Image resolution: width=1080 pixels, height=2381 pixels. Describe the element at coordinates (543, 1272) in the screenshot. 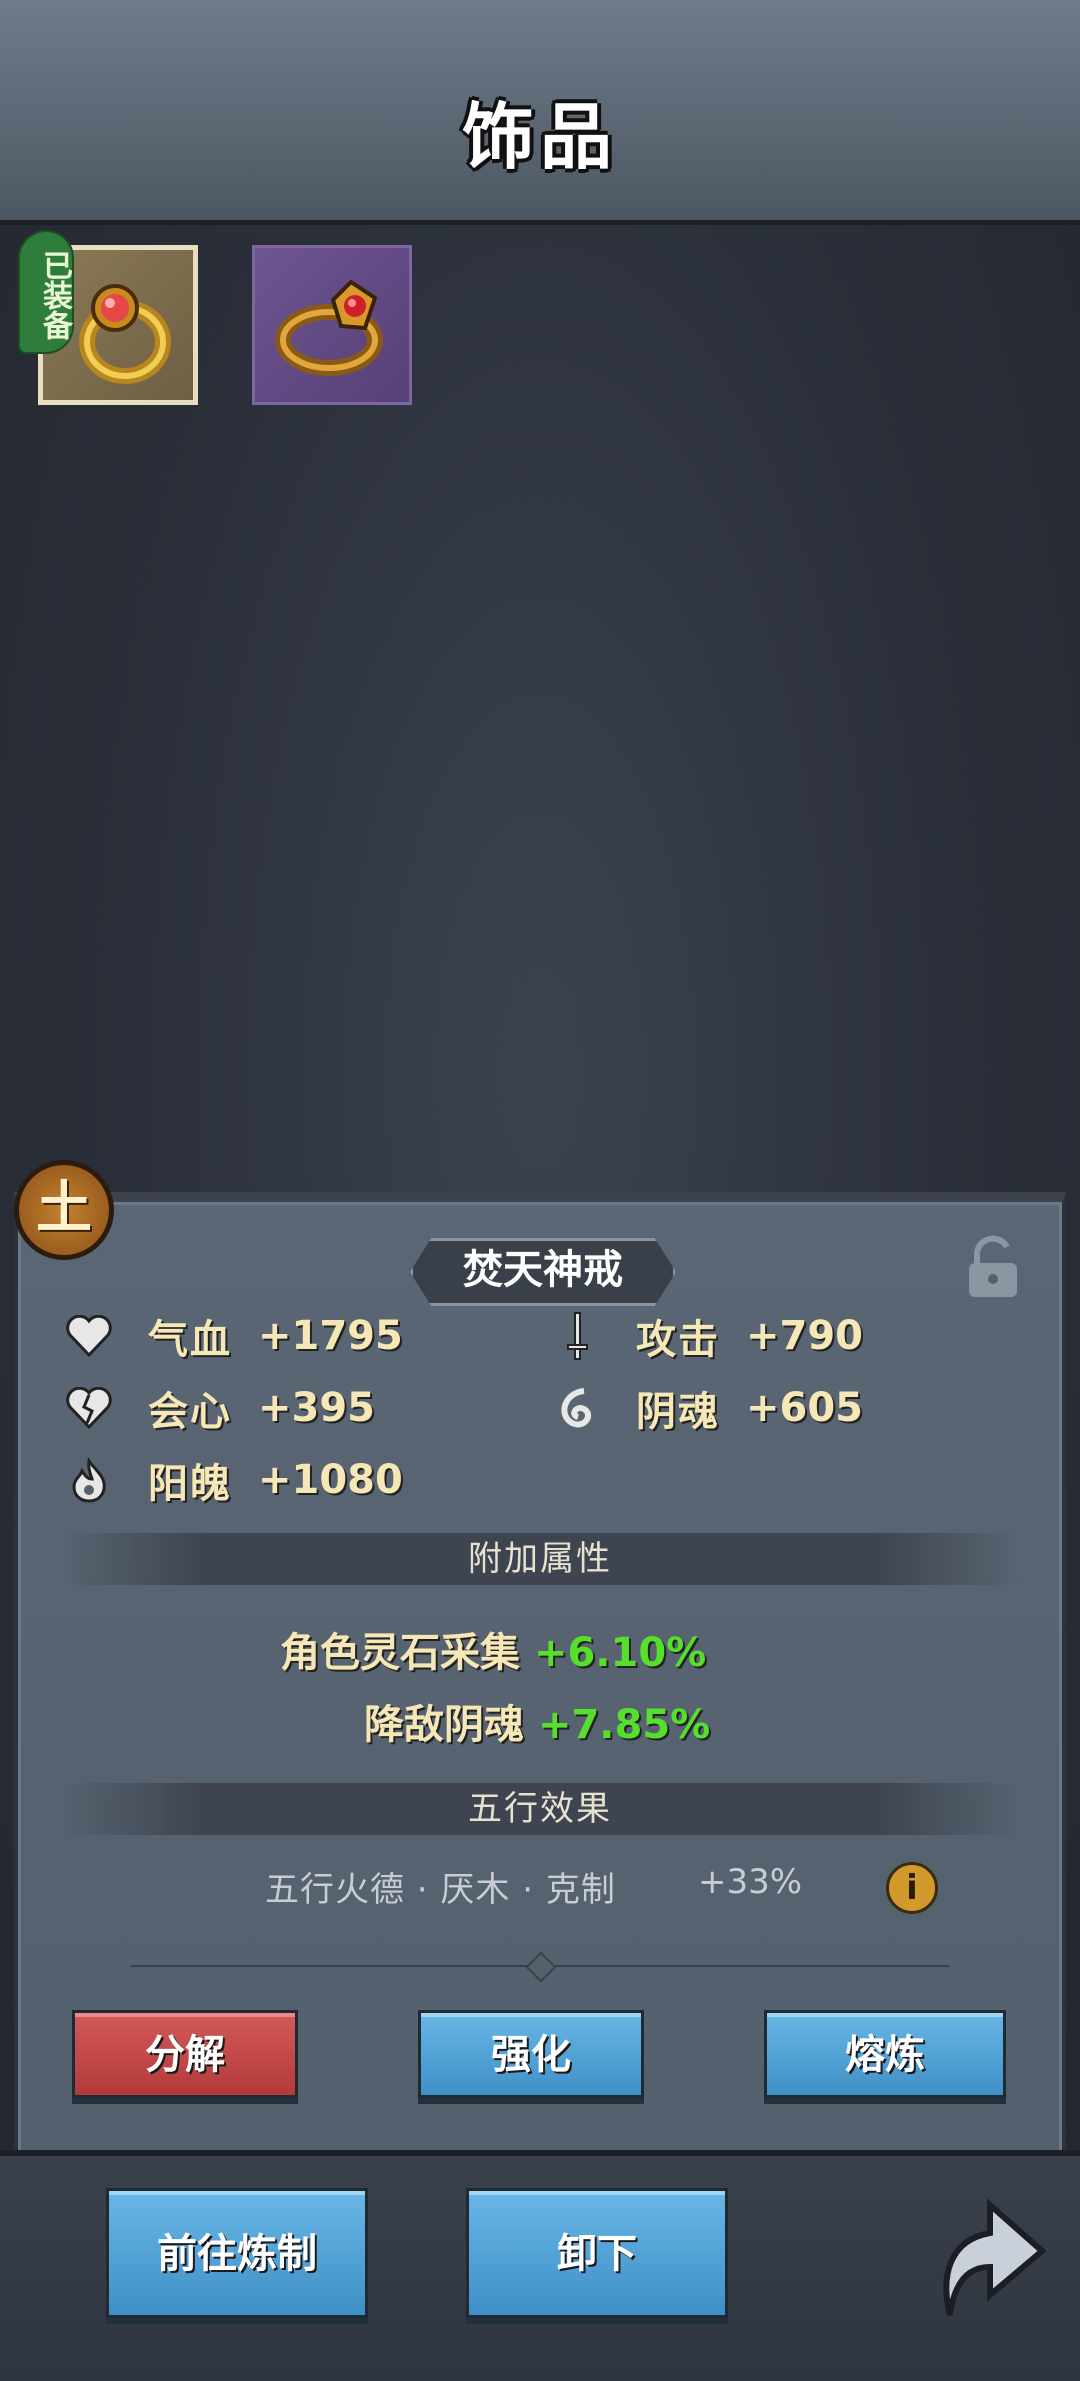

I see `item-name: 焚天神戒` at that location.